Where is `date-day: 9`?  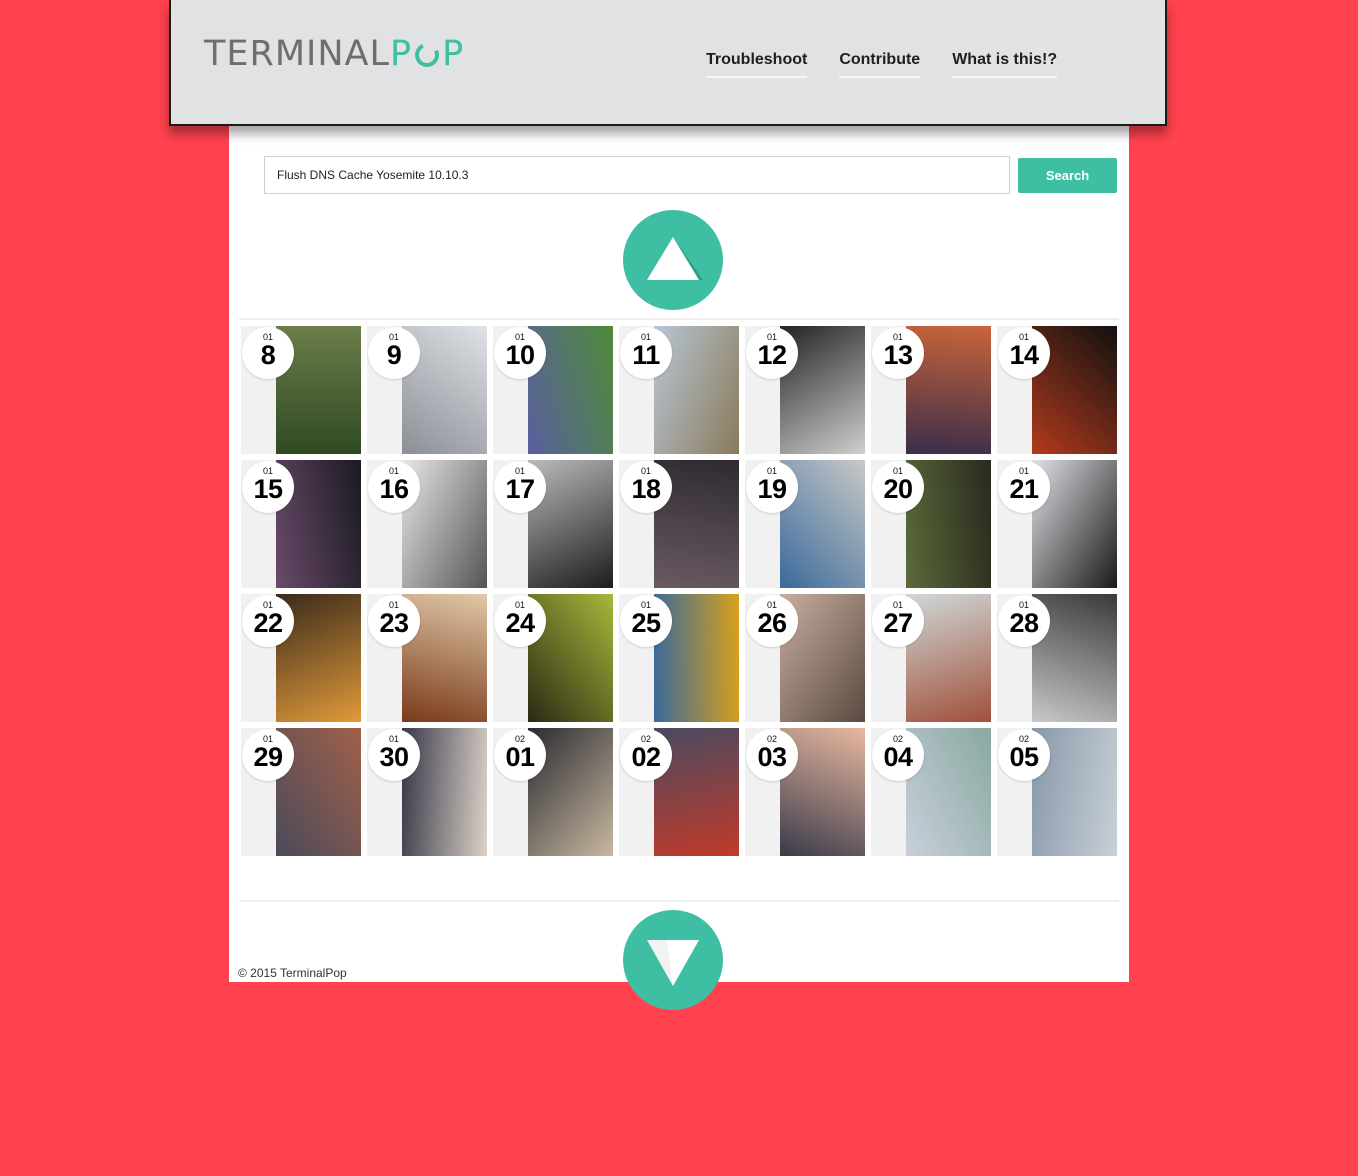 date-day: 9 is located at coordinates (394, 355).